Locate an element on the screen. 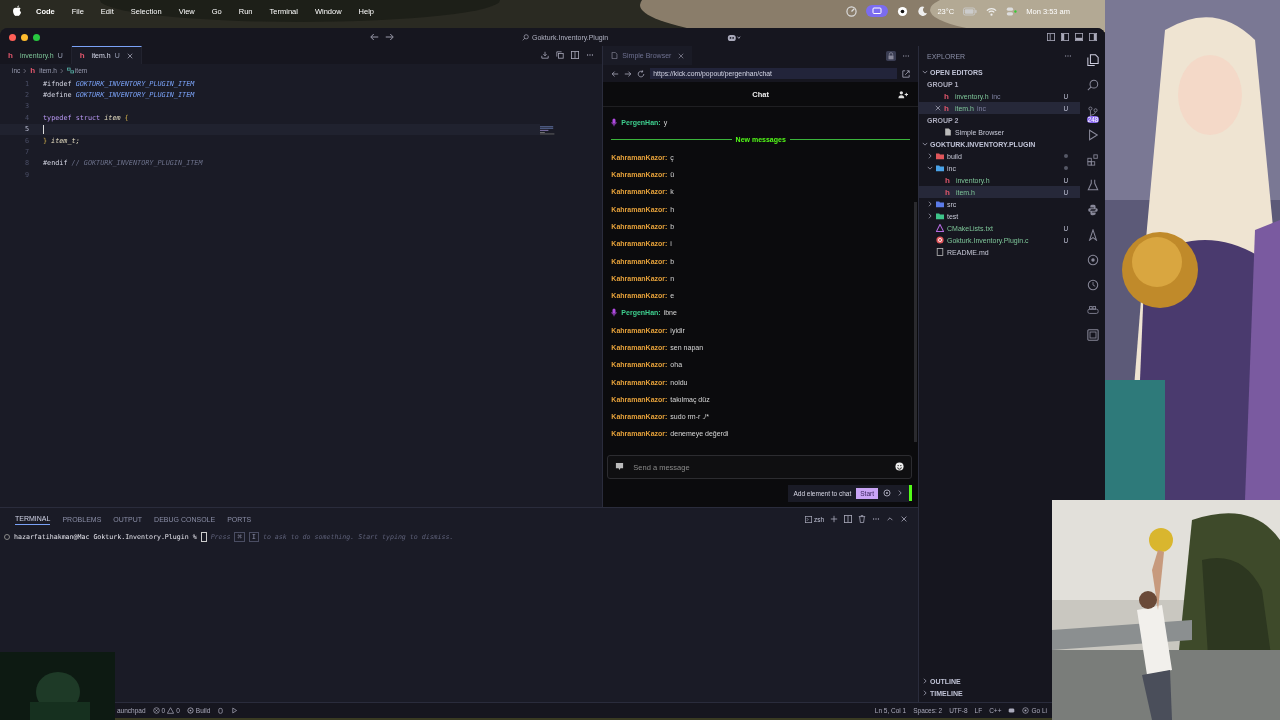 This screenshot has height=720, width=1280. struct-icon is located at coordinates (70, 70).